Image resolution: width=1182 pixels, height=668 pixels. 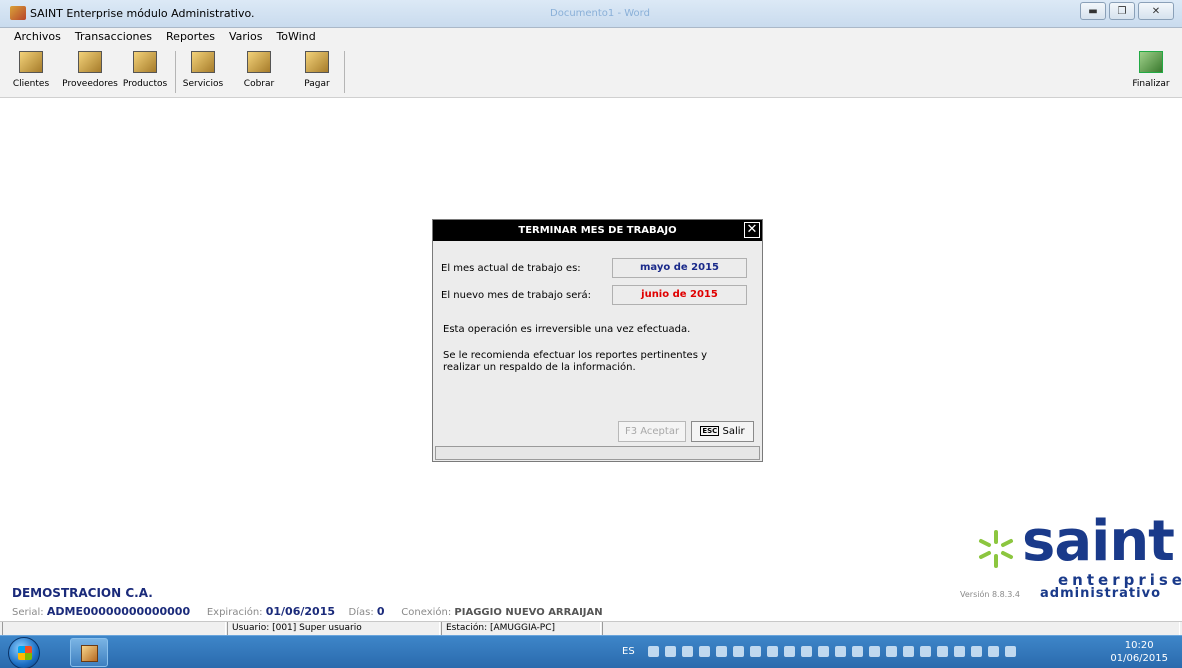 I want to click on suppliers-icon, so click(x=90, y=62).